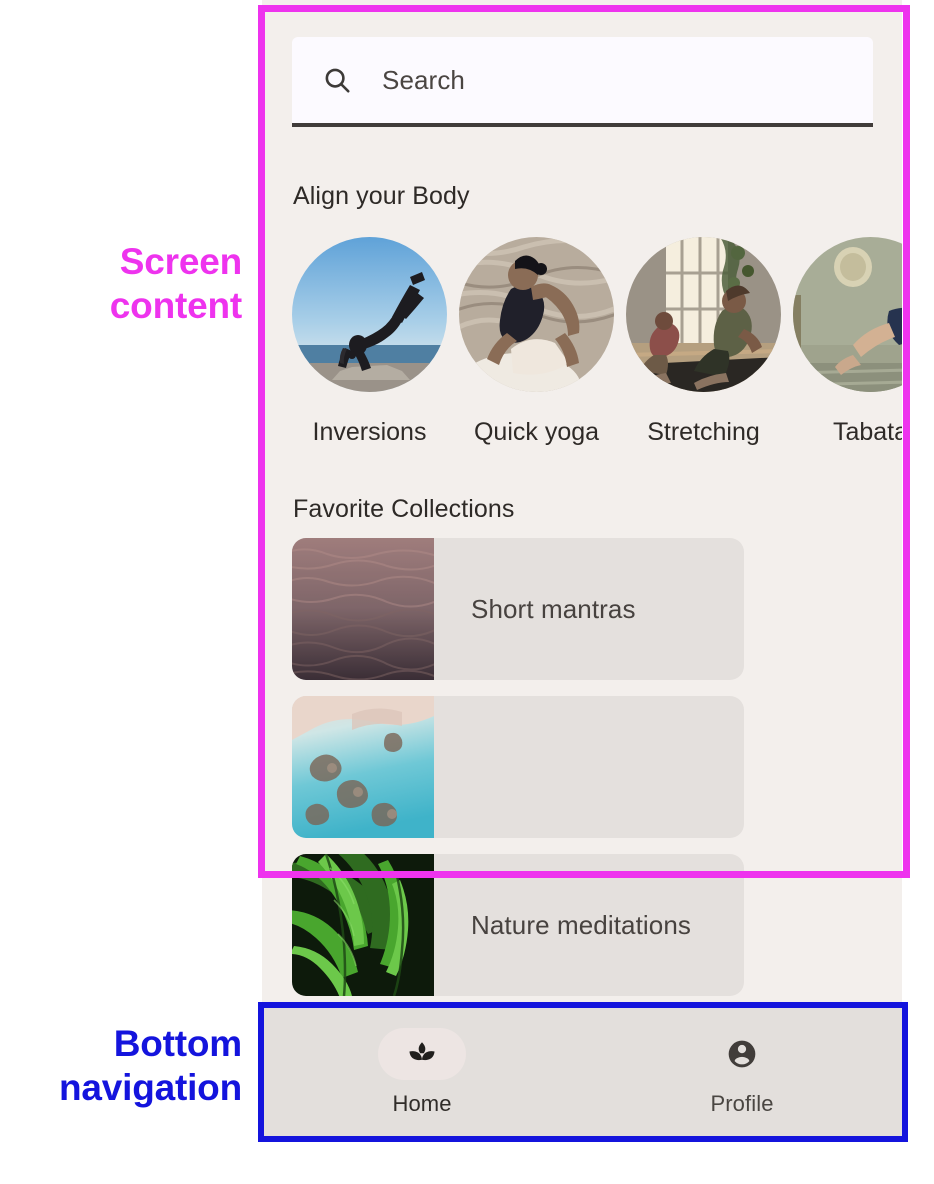 This screenshot has height=1184, width=934. Describe the element at coordinates (867, 432) in the screenshot. I see `align-label-tabata: Tabata` at that location.